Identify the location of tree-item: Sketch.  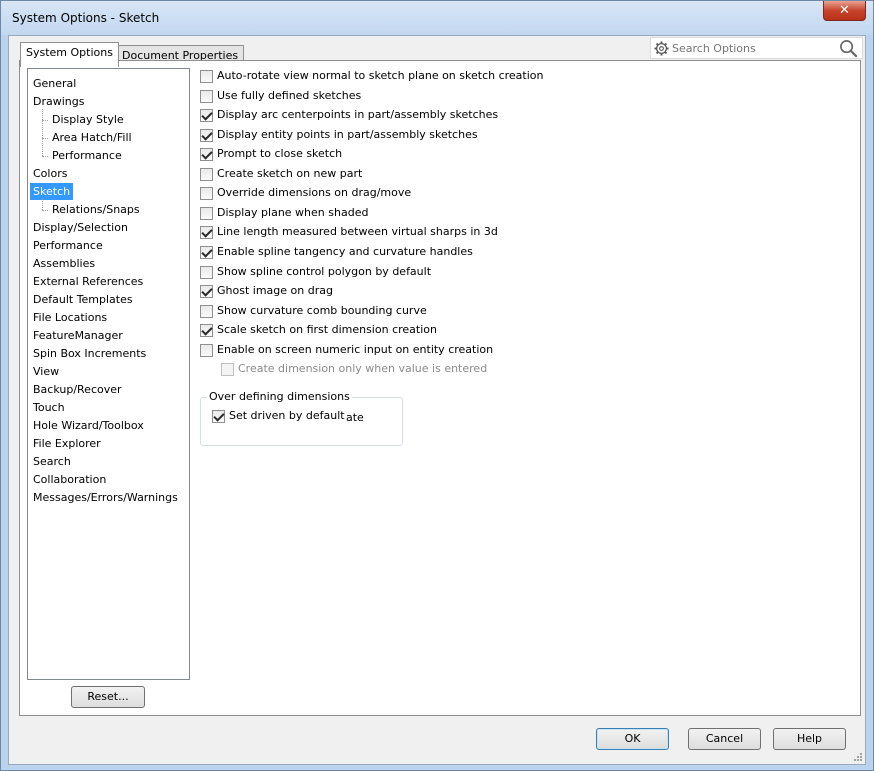
(52, 191).